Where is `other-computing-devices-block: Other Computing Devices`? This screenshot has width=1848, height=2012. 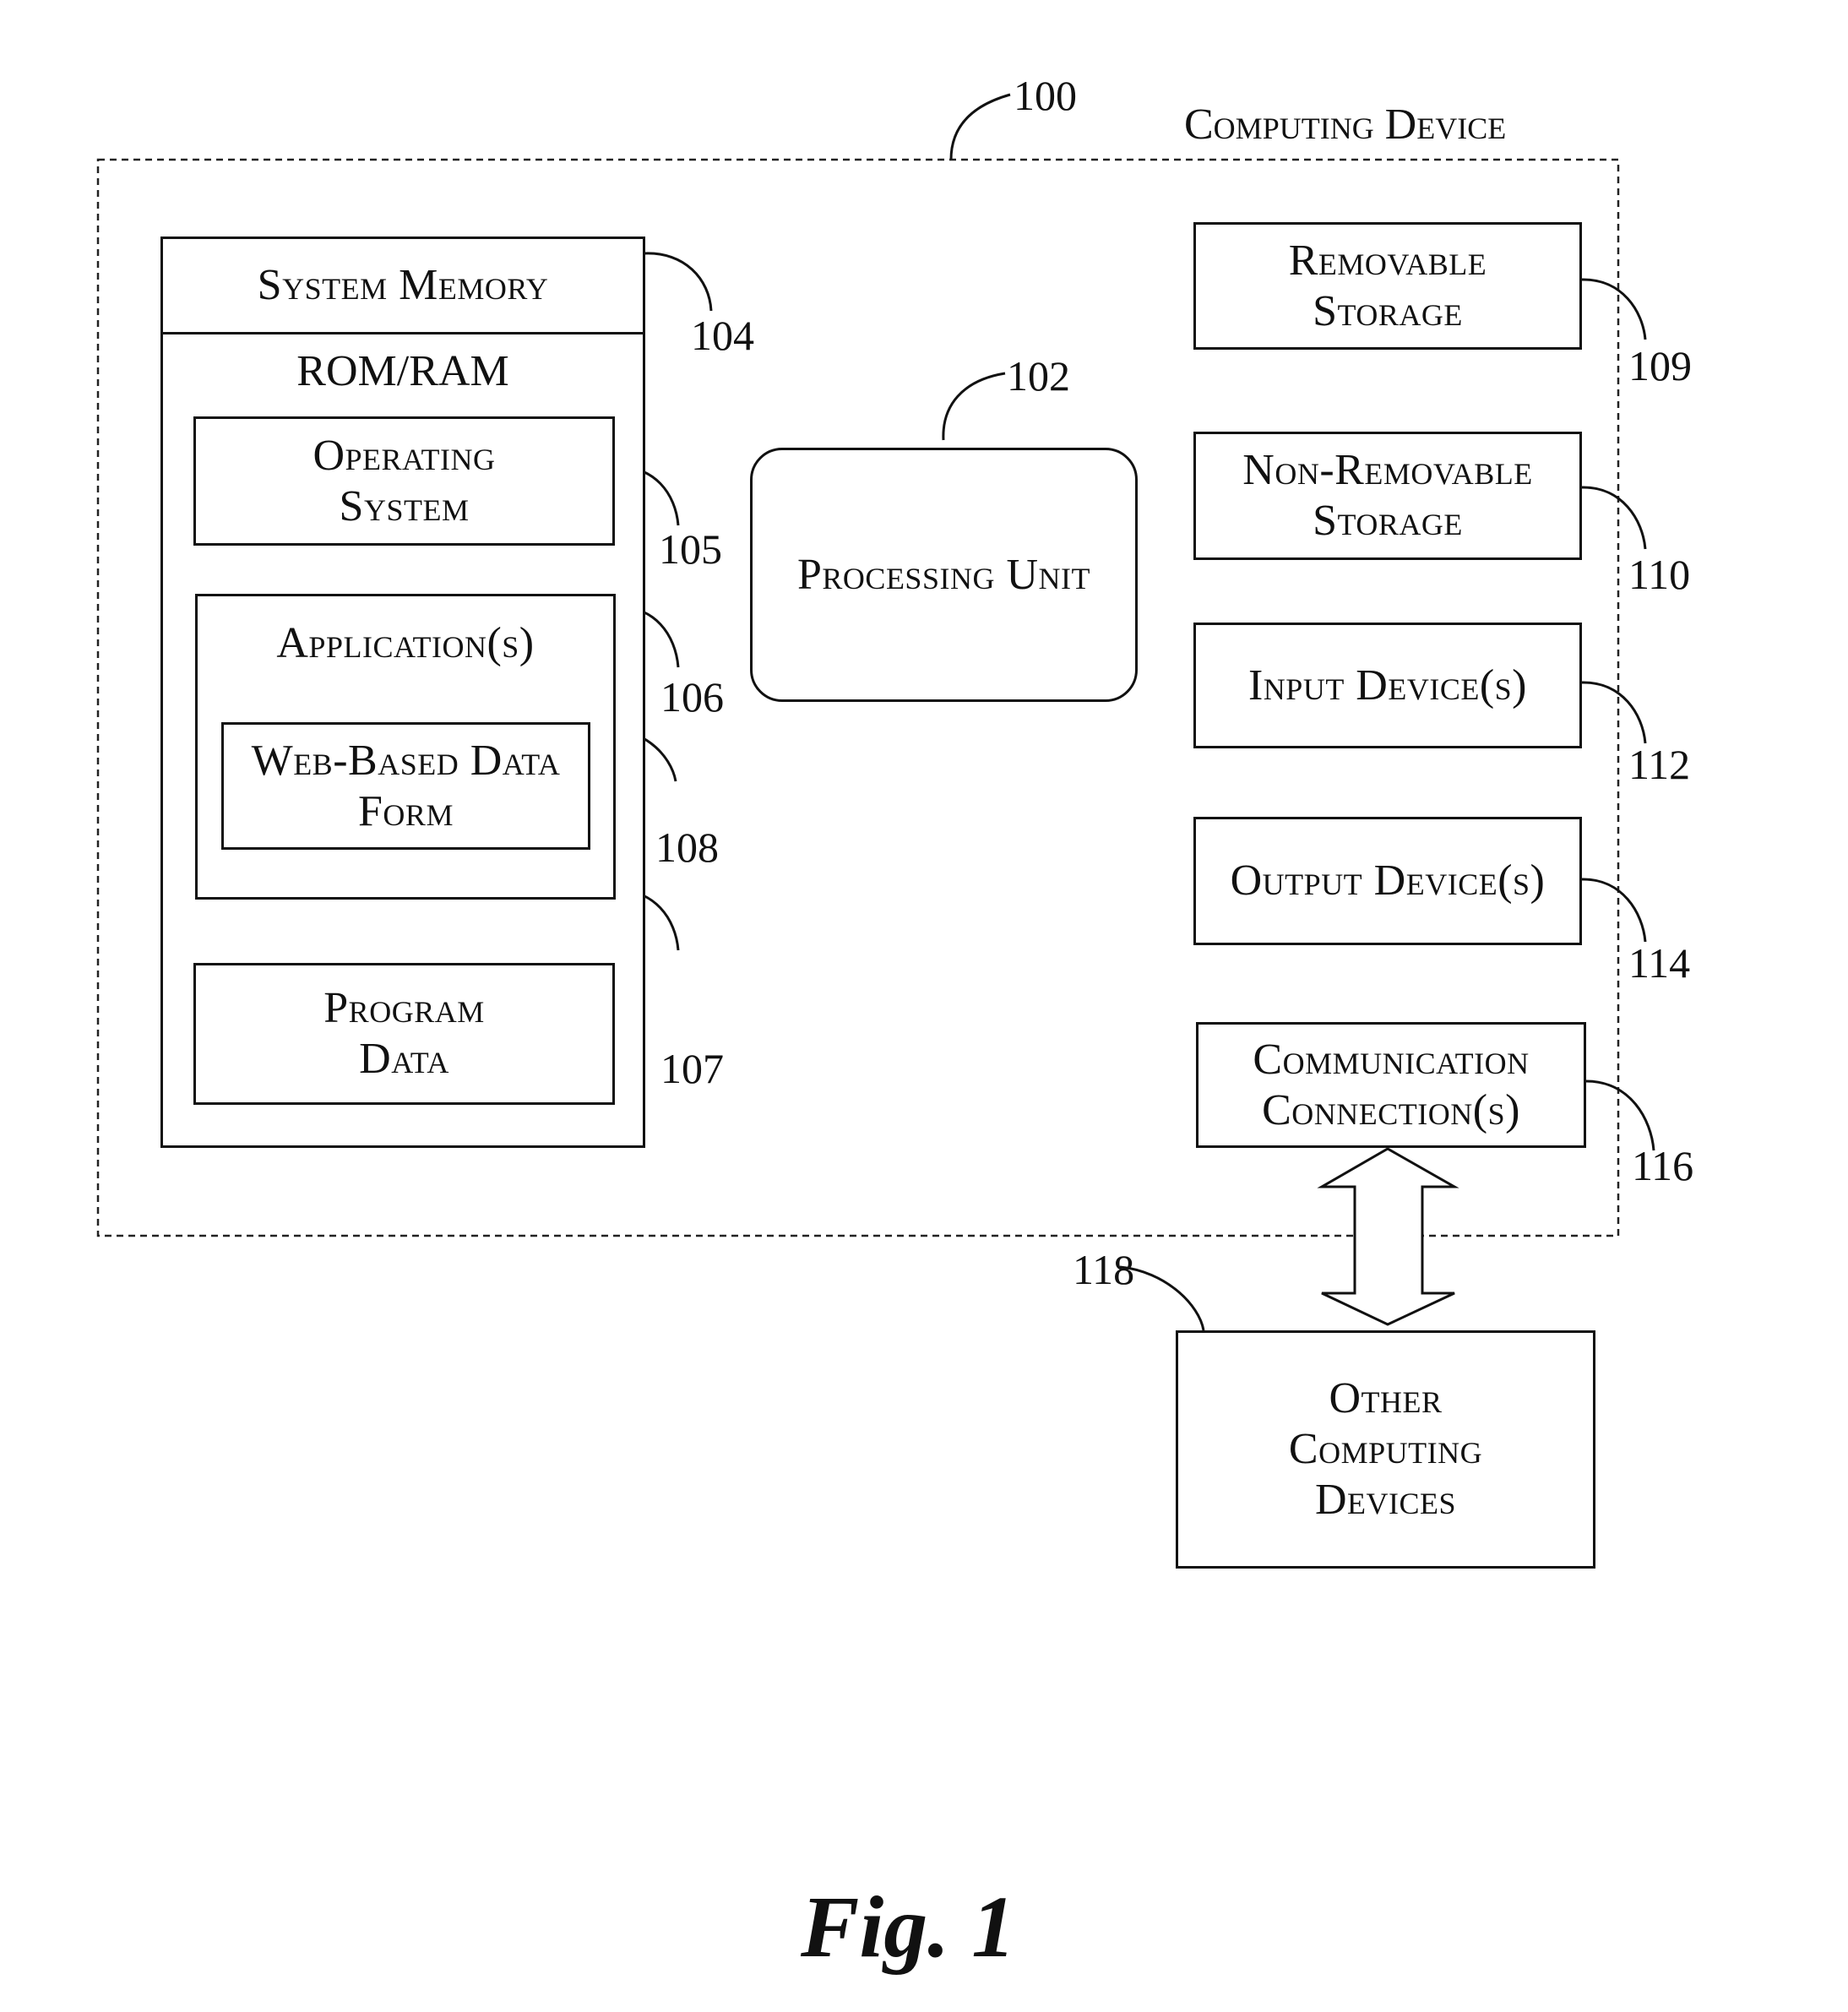
other-computing-devices-block: Other Computing Devices is located at coordinates (1385, 1449).